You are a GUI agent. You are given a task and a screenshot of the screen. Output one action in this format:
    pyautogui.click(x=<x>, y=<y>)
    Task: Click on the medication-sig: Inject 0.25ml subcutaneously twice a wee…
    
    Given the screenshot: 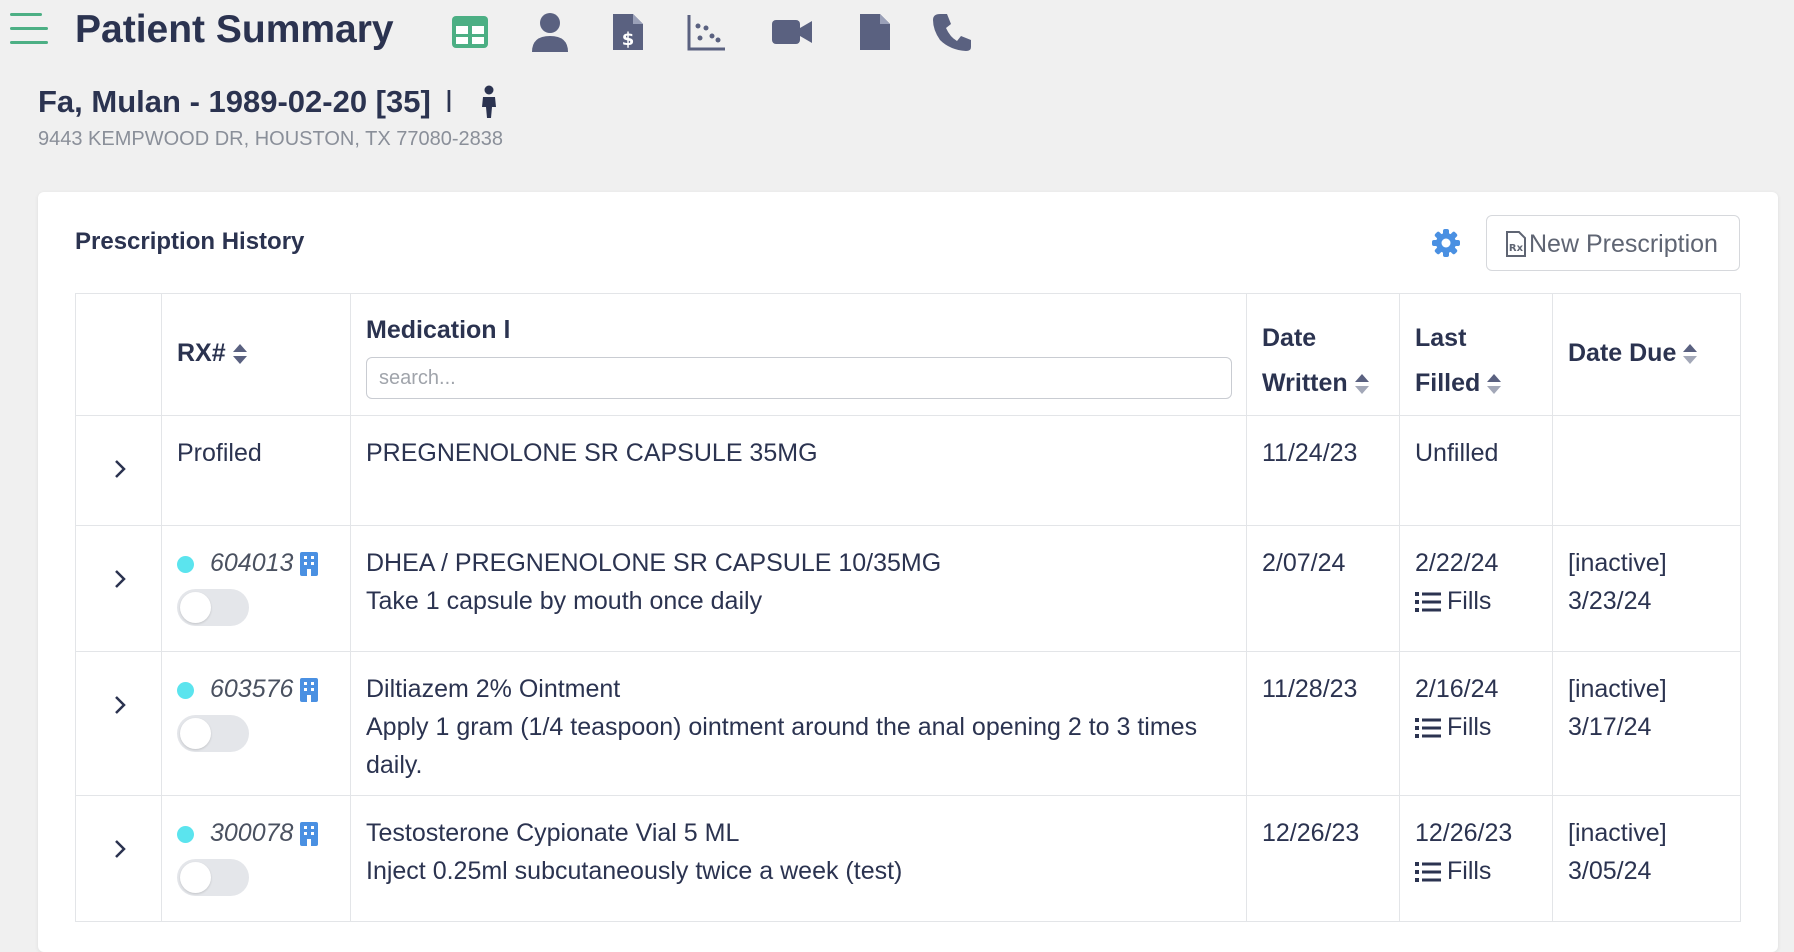 What is the action you would take?
    pyautogui.click(x=634, y=871)
    